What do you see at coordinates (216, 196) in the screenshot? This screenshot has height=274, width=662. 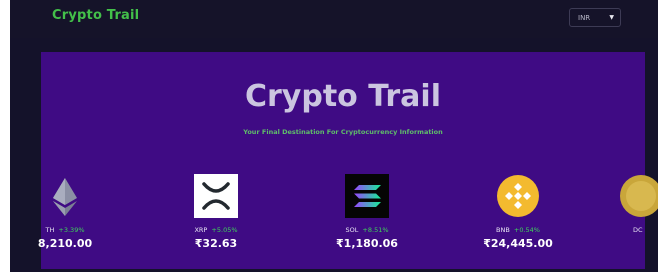 I see `xrp-icon` at bounding box center [216, 196].